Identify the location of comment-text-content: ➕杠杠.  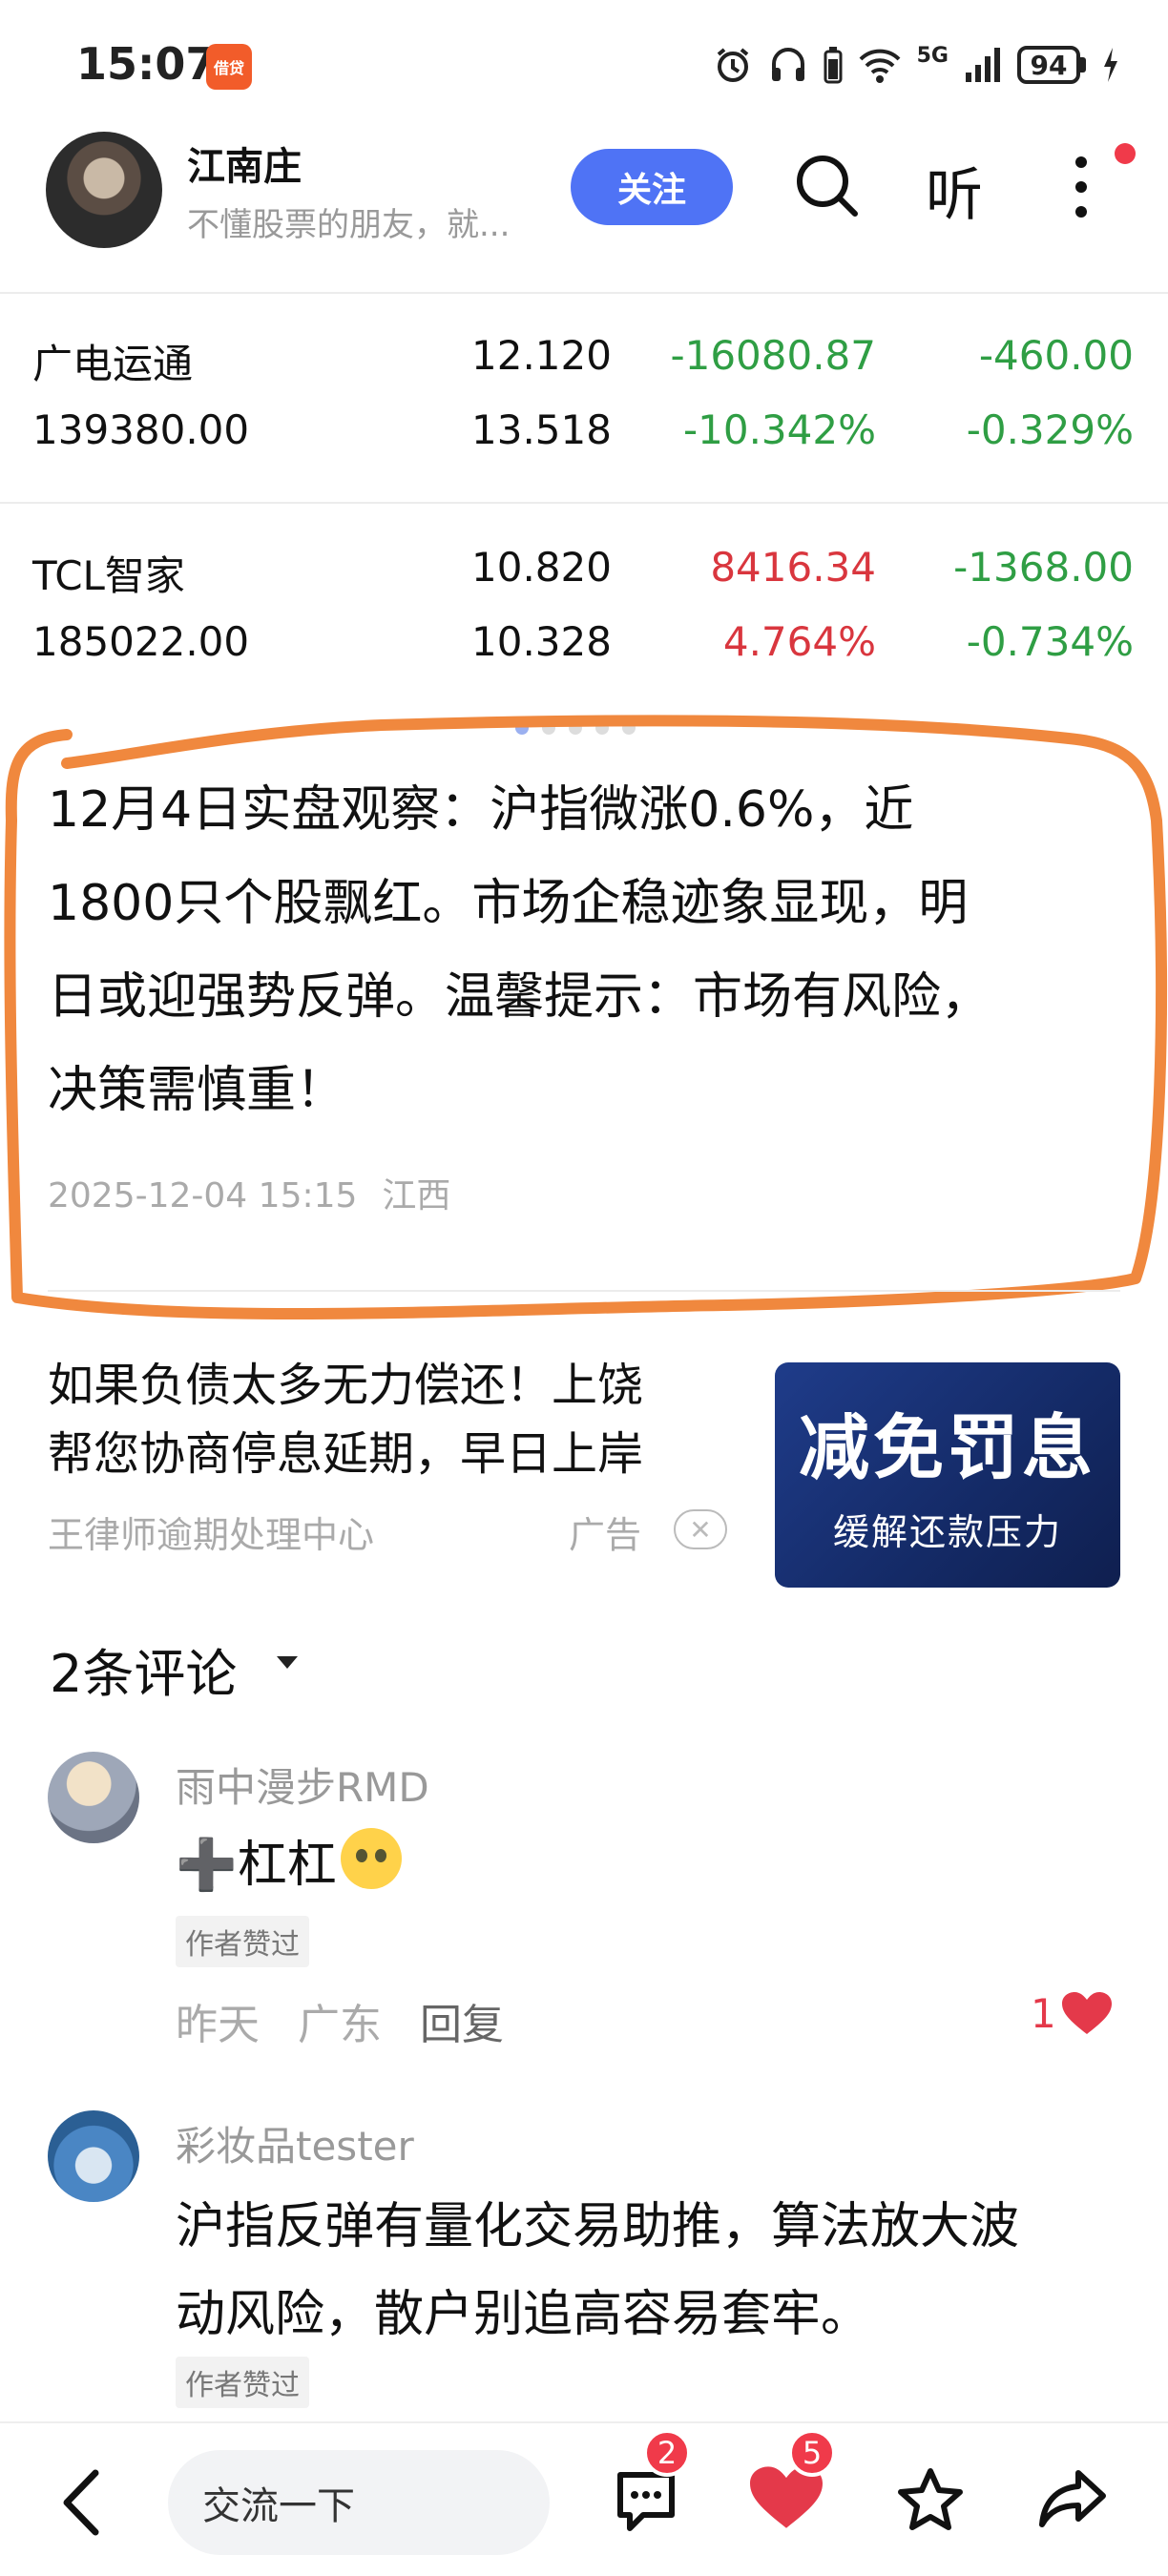
(256, 1865).